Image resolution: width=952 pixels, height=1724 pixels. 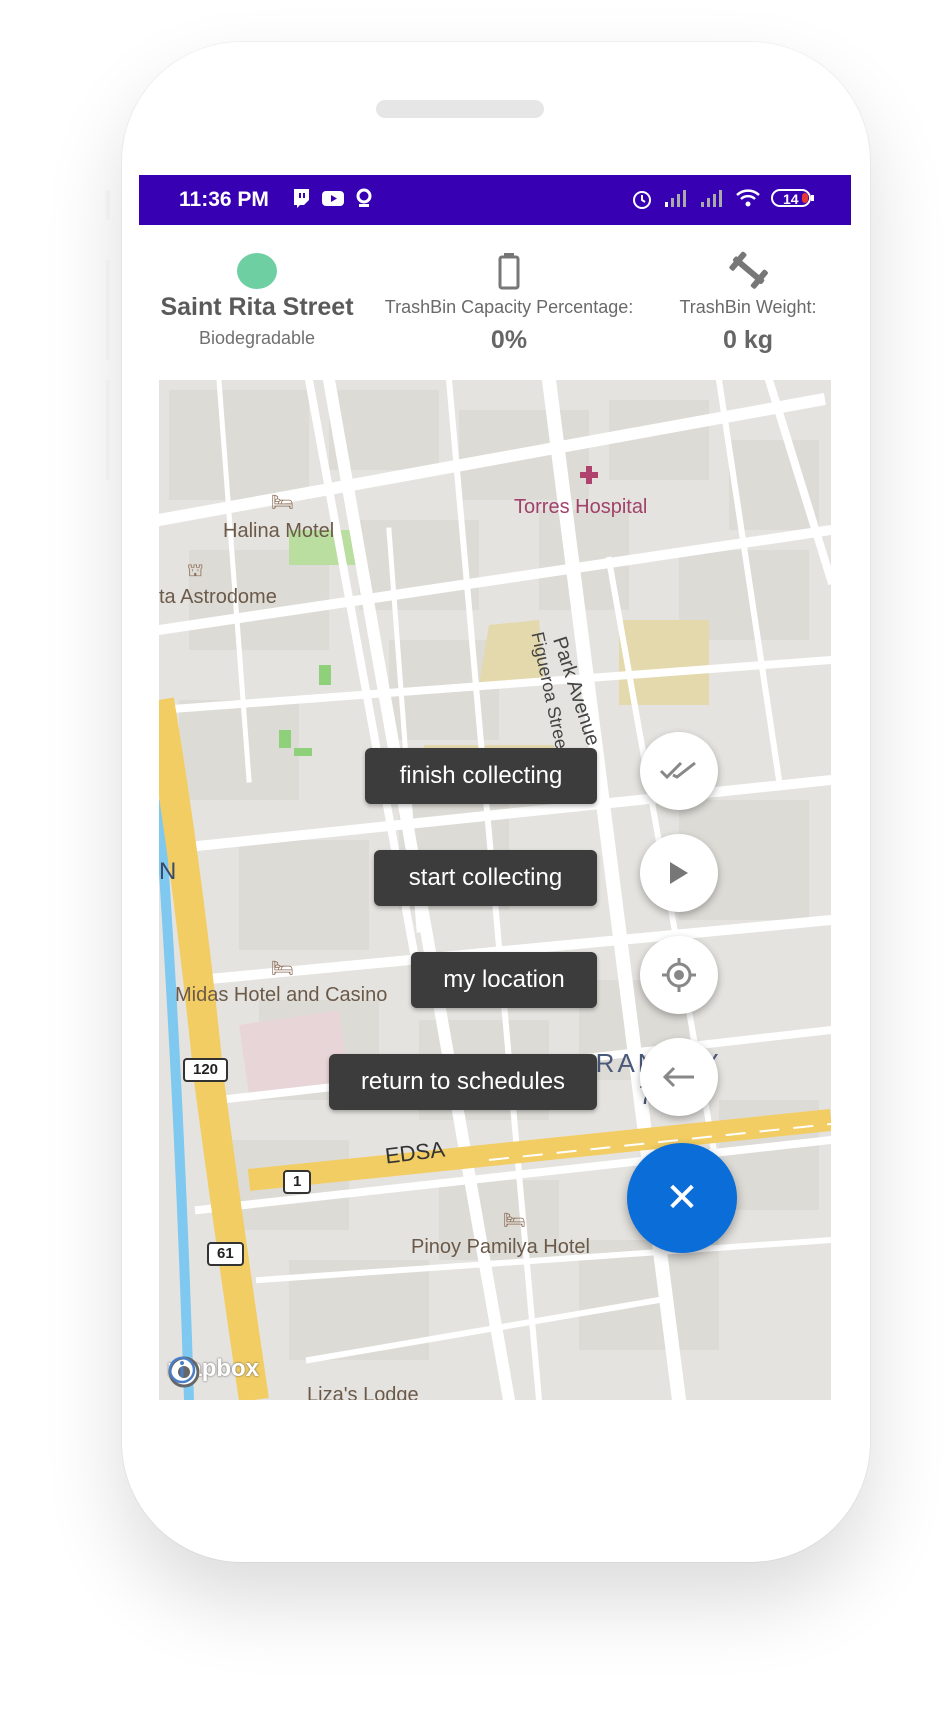 What do you see at coordinates (500, 1247) in the screenshot?
I see `map-label-pinoy-pamilya: Pinoy Pamilya Hotel` at bounding box center [500, 1247].